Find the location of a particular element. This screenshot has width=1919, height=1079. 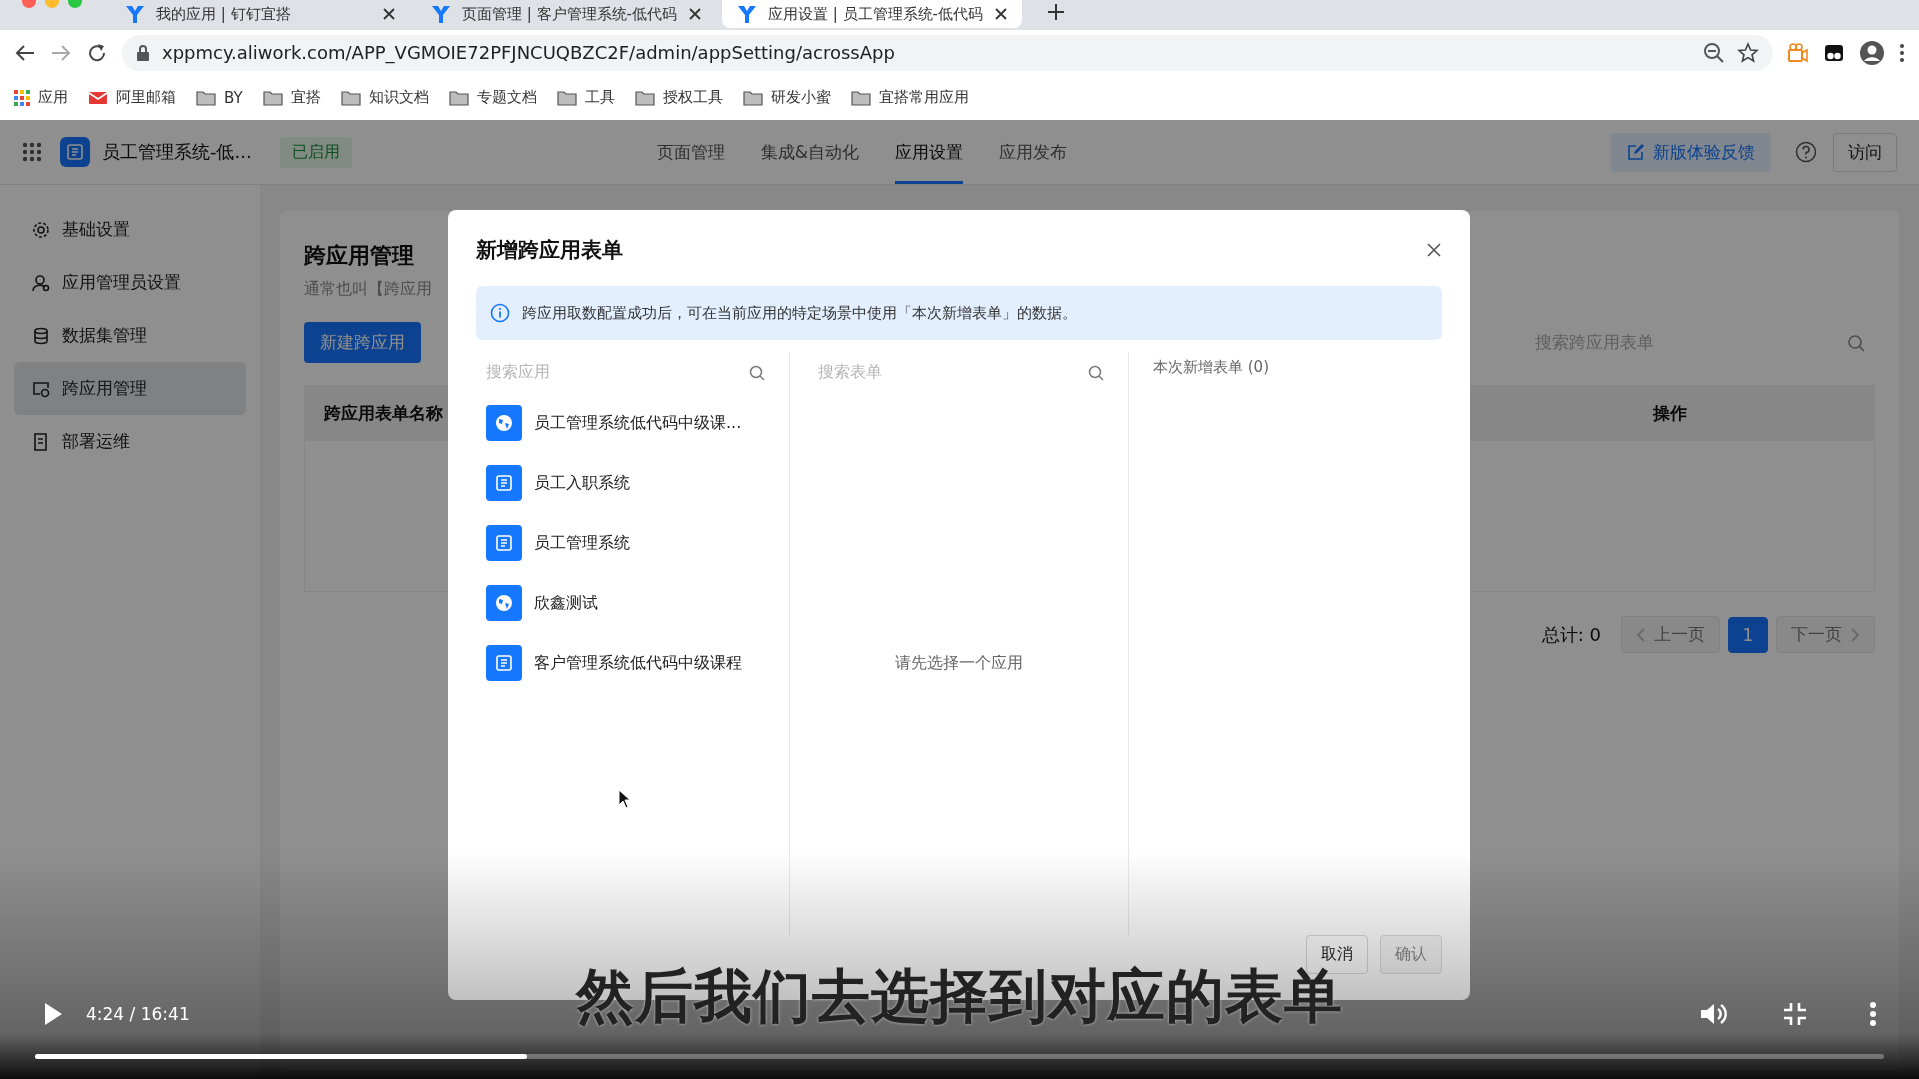

playback-time: 4:24 / 16:41 is located at coordinates (138, 1014).